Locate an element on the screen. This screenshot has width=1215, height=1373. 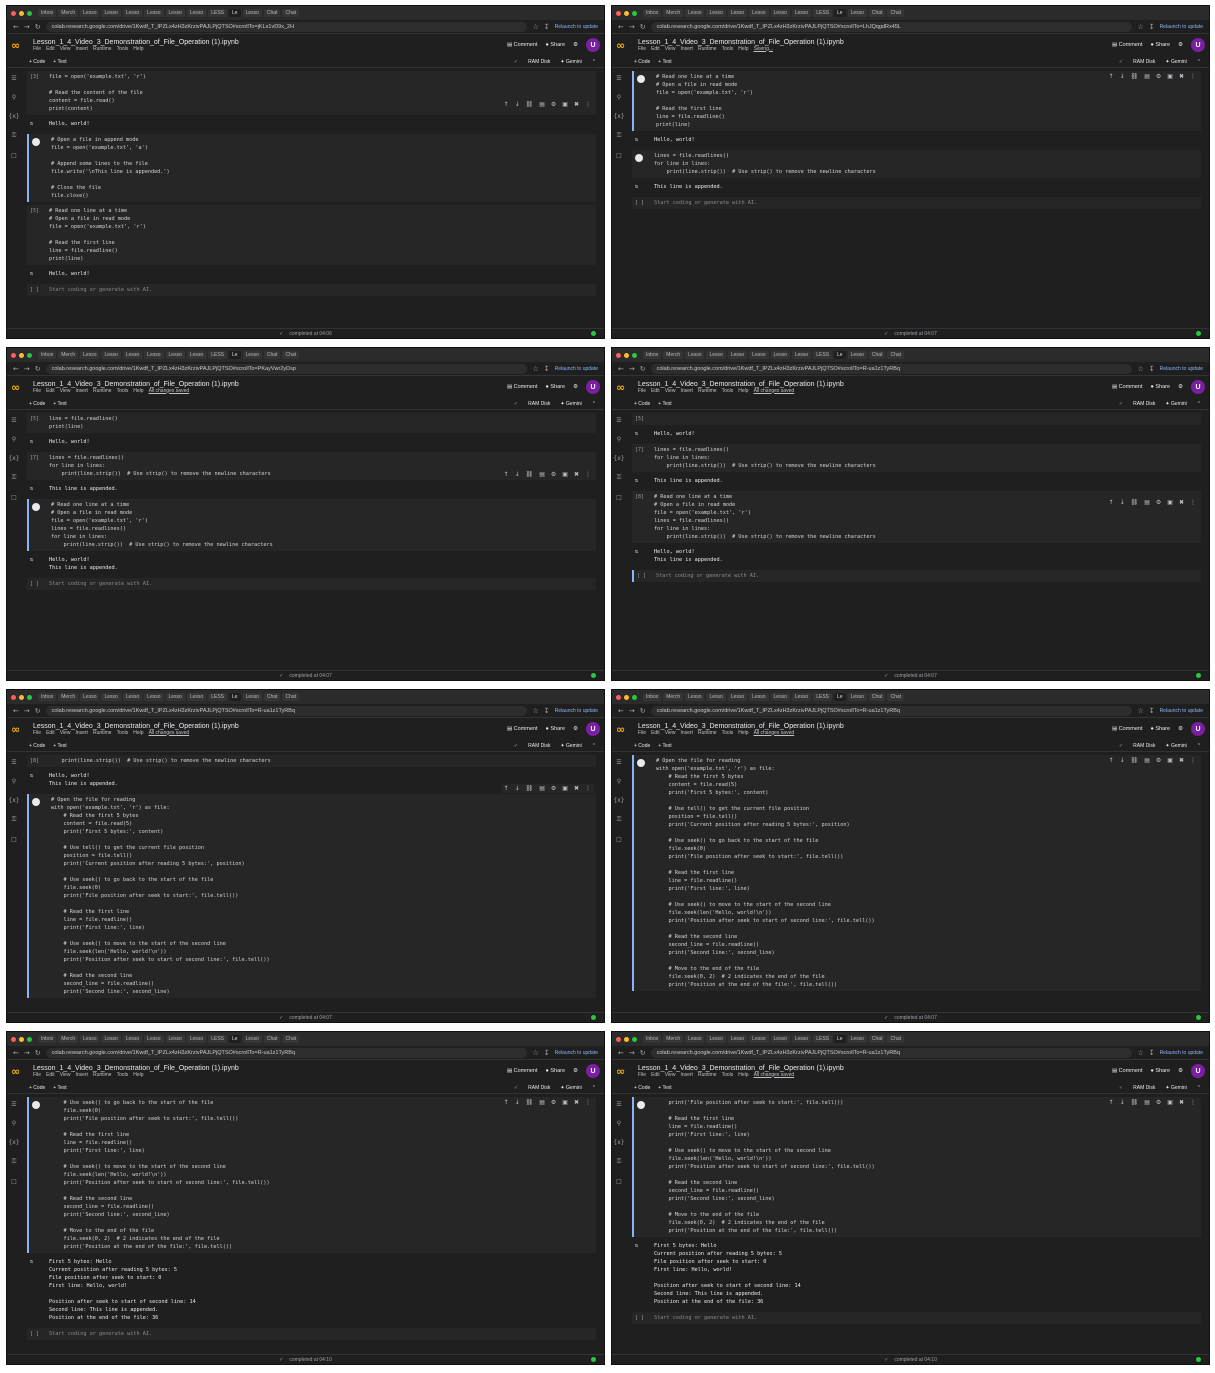
bookmark-star-icon: ☆ is located at coordinates (535, 711).